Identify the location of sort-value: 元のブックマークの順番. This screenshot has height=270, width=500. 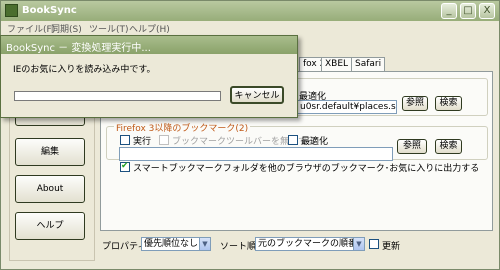
(308, 244).